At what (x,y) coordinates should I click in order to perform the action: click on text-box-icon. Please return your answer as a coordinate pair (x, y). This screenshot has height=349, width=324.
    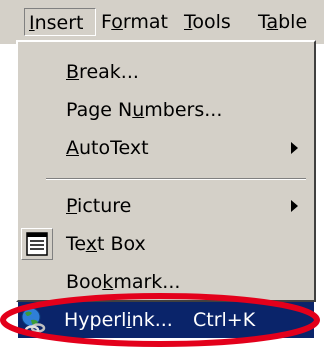
    Looking at the image, I should click on (37, 244).